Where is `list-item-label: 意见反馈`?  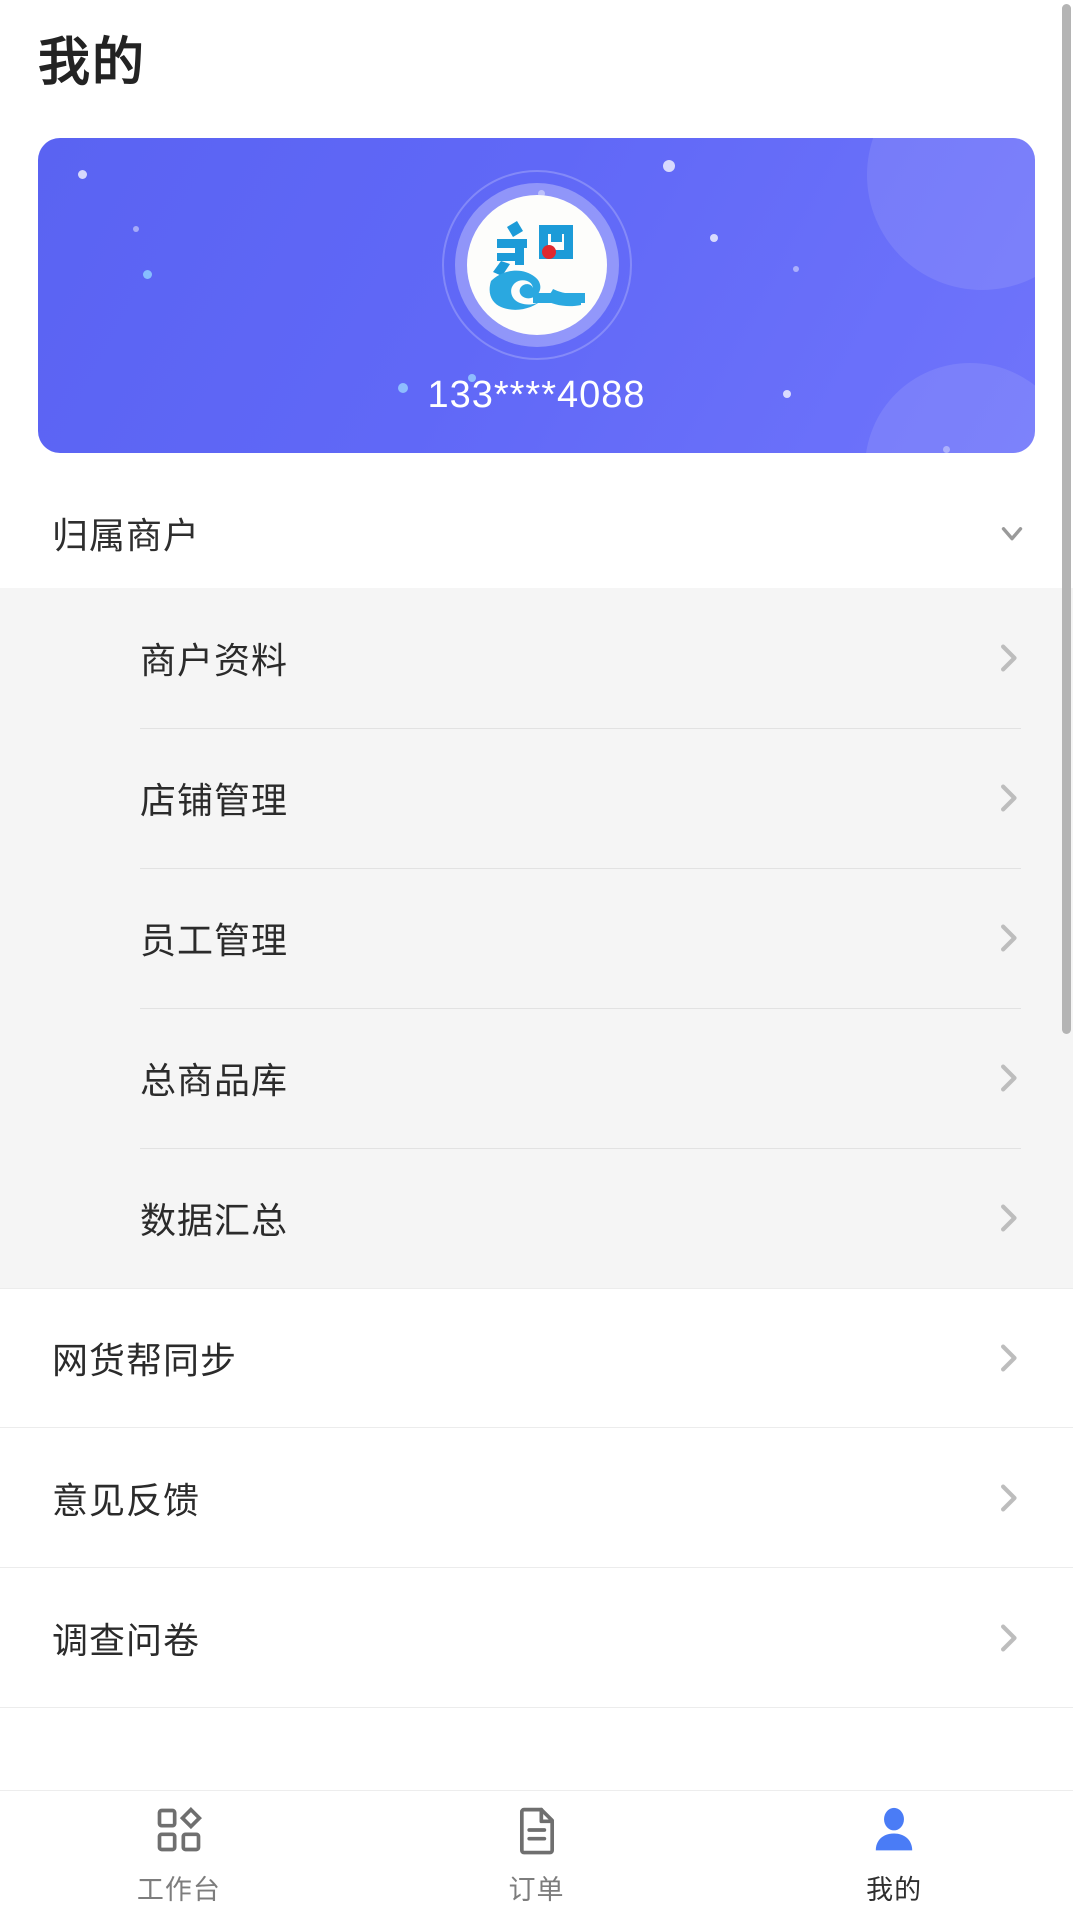 list-item-label: 意见反馈 is located at coordinates (126, 1500).